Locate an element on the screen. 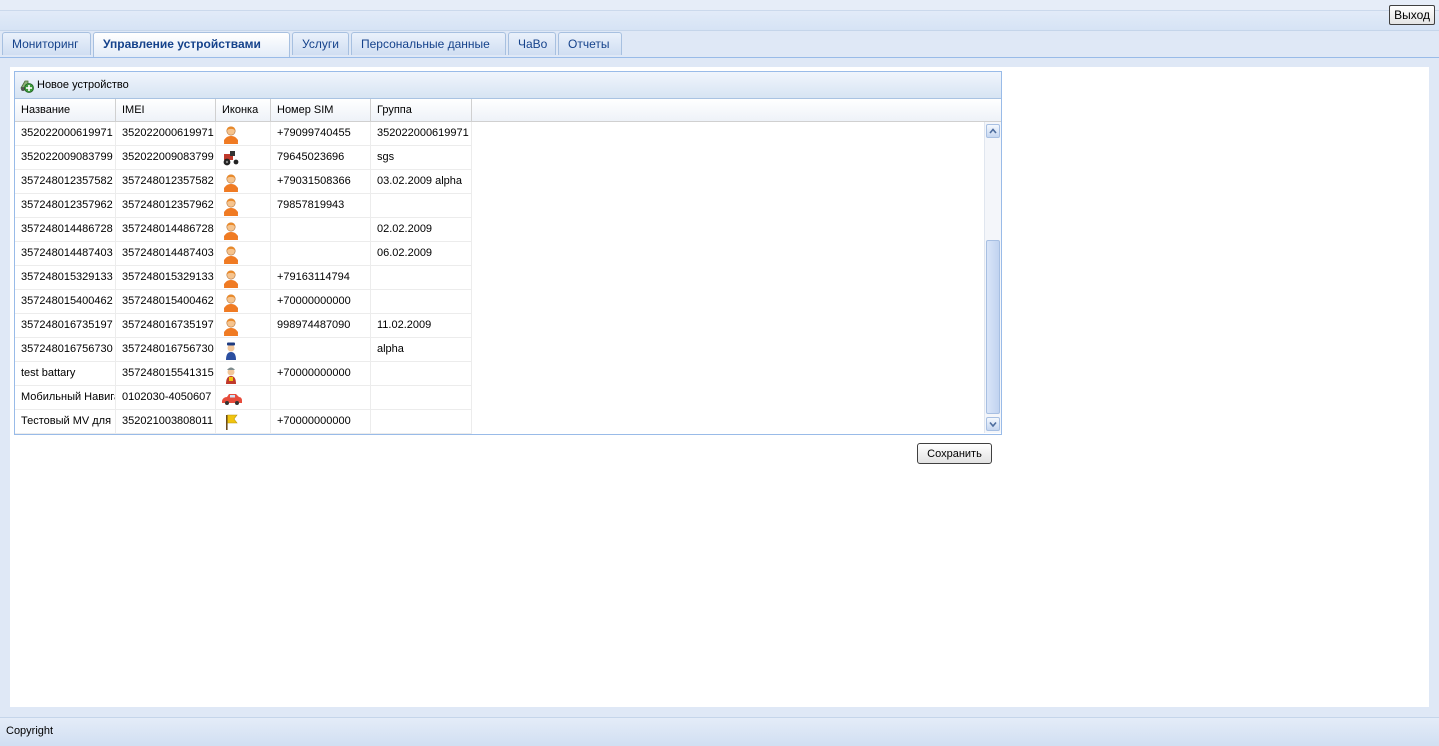 The height and width of the screenshot is (746, 1439). flag-icon is located at coordinates (231, 422).